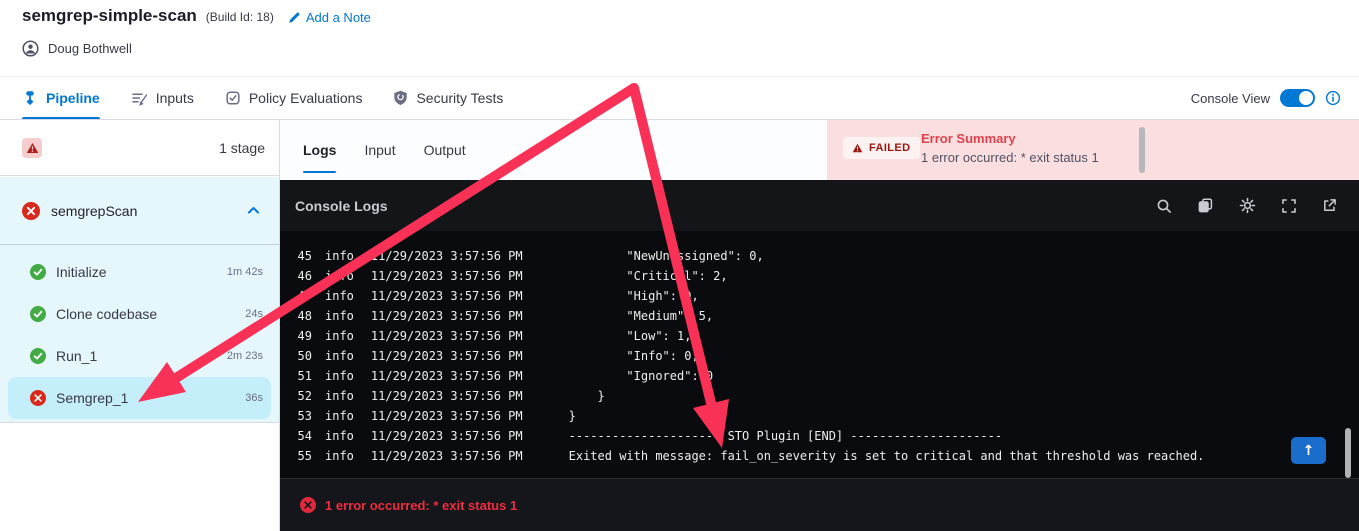 The image size is (1359, 531). I want to click on console-scrollbar-thumb, so click(1348, 453).